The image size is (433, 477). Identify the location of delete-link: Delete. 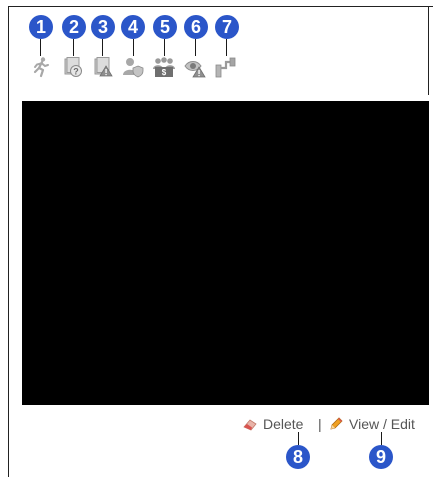
(272, 424).